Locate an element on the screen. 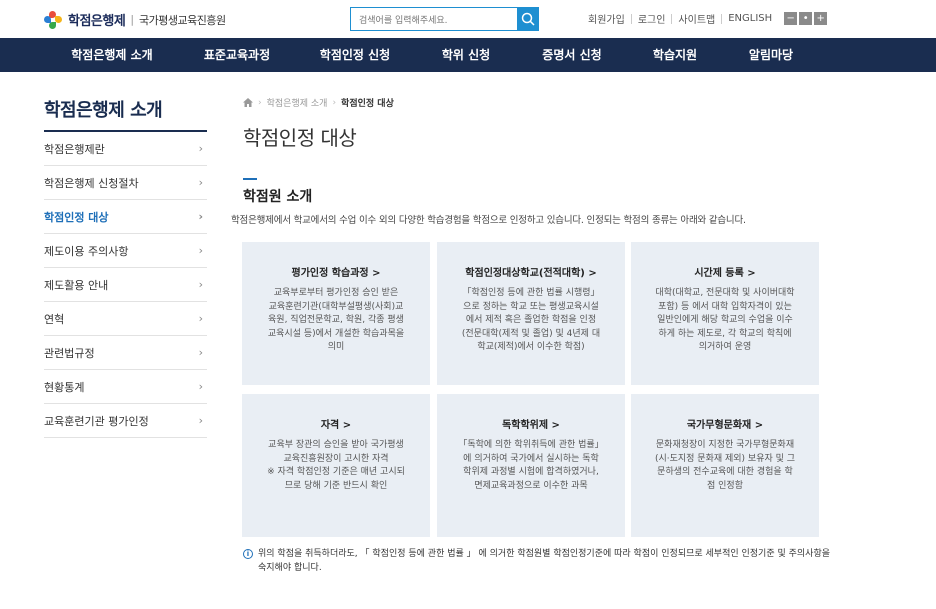 The height and width of the screenshot is (609, 936). sidebar-item-history: 연혁 › is located at coordinates (125, 319).